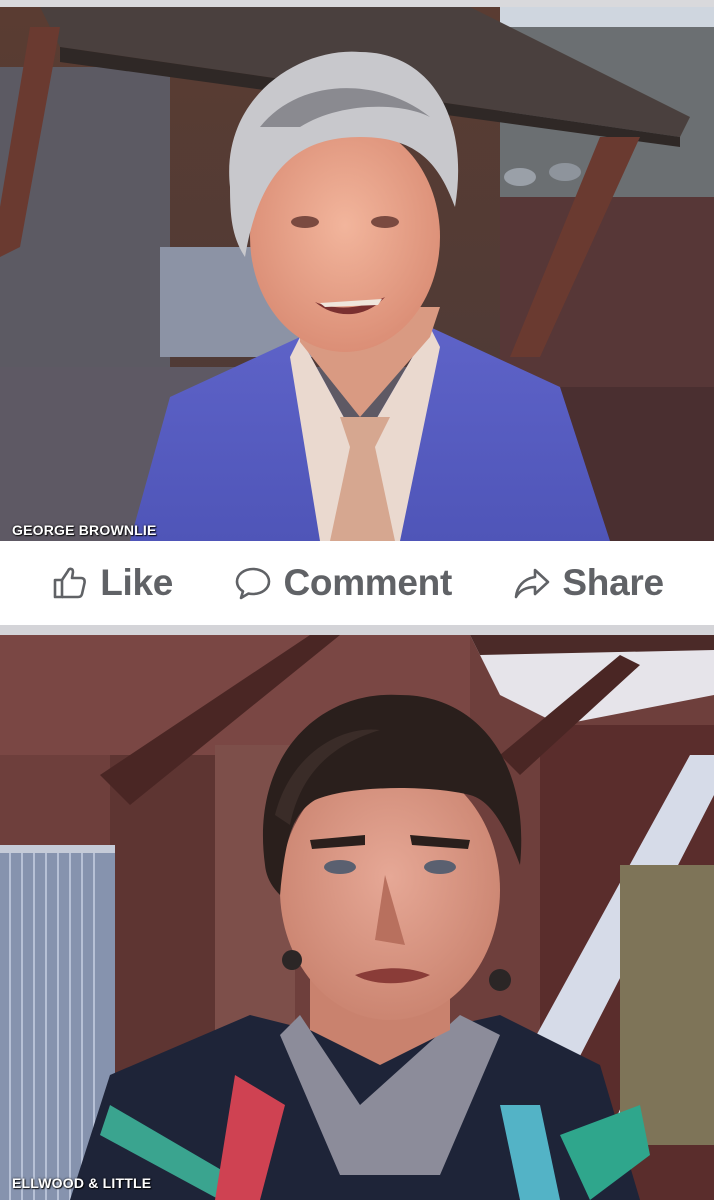 This screenshot has height=1200, width=714. I want to click on like-button: Like, so click(111, 583).